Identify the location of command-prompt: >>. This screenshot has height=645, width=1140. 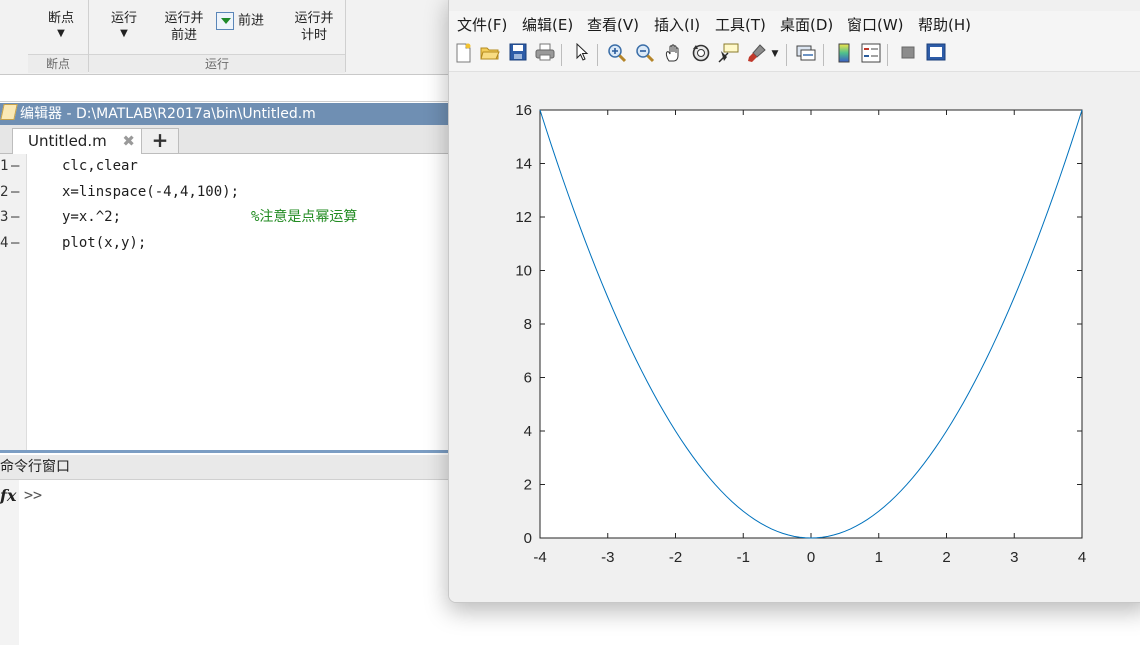
(33, 495).